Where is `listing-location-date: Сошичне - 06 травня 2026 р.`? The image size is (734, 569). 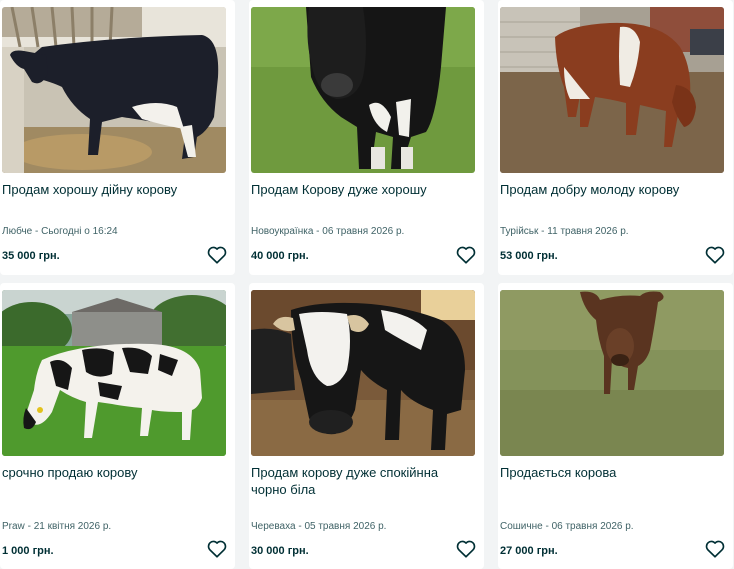
listing-location-date: Сошичне - 06 травня 2026 р. is located at coordinates (567, 526).